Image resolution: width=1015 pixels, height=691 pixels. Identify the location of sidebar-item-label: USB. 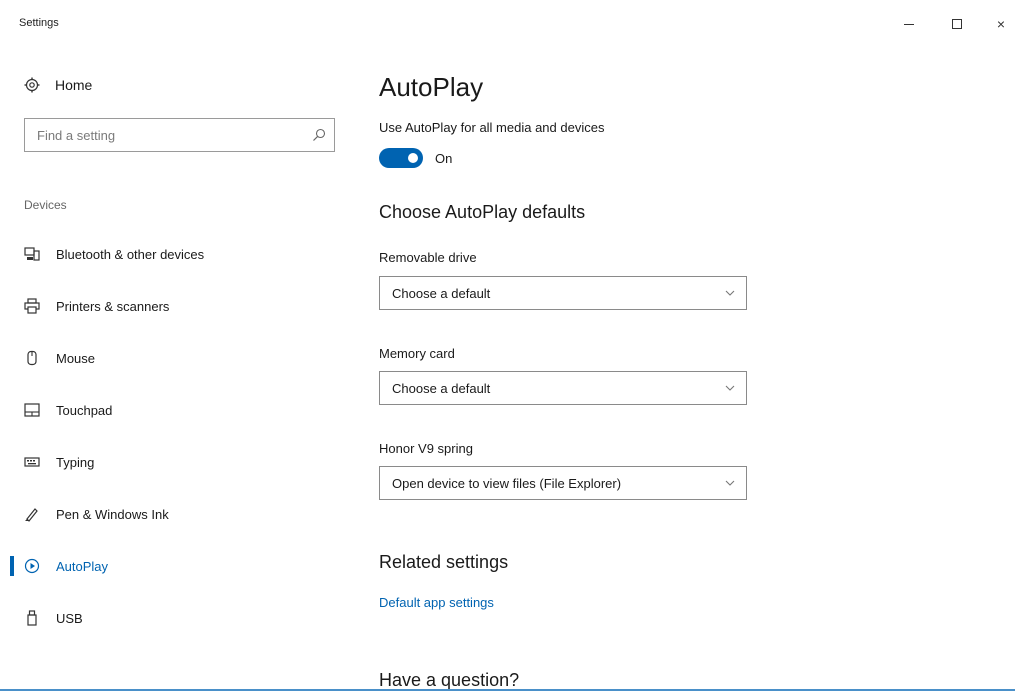
(69, 618).